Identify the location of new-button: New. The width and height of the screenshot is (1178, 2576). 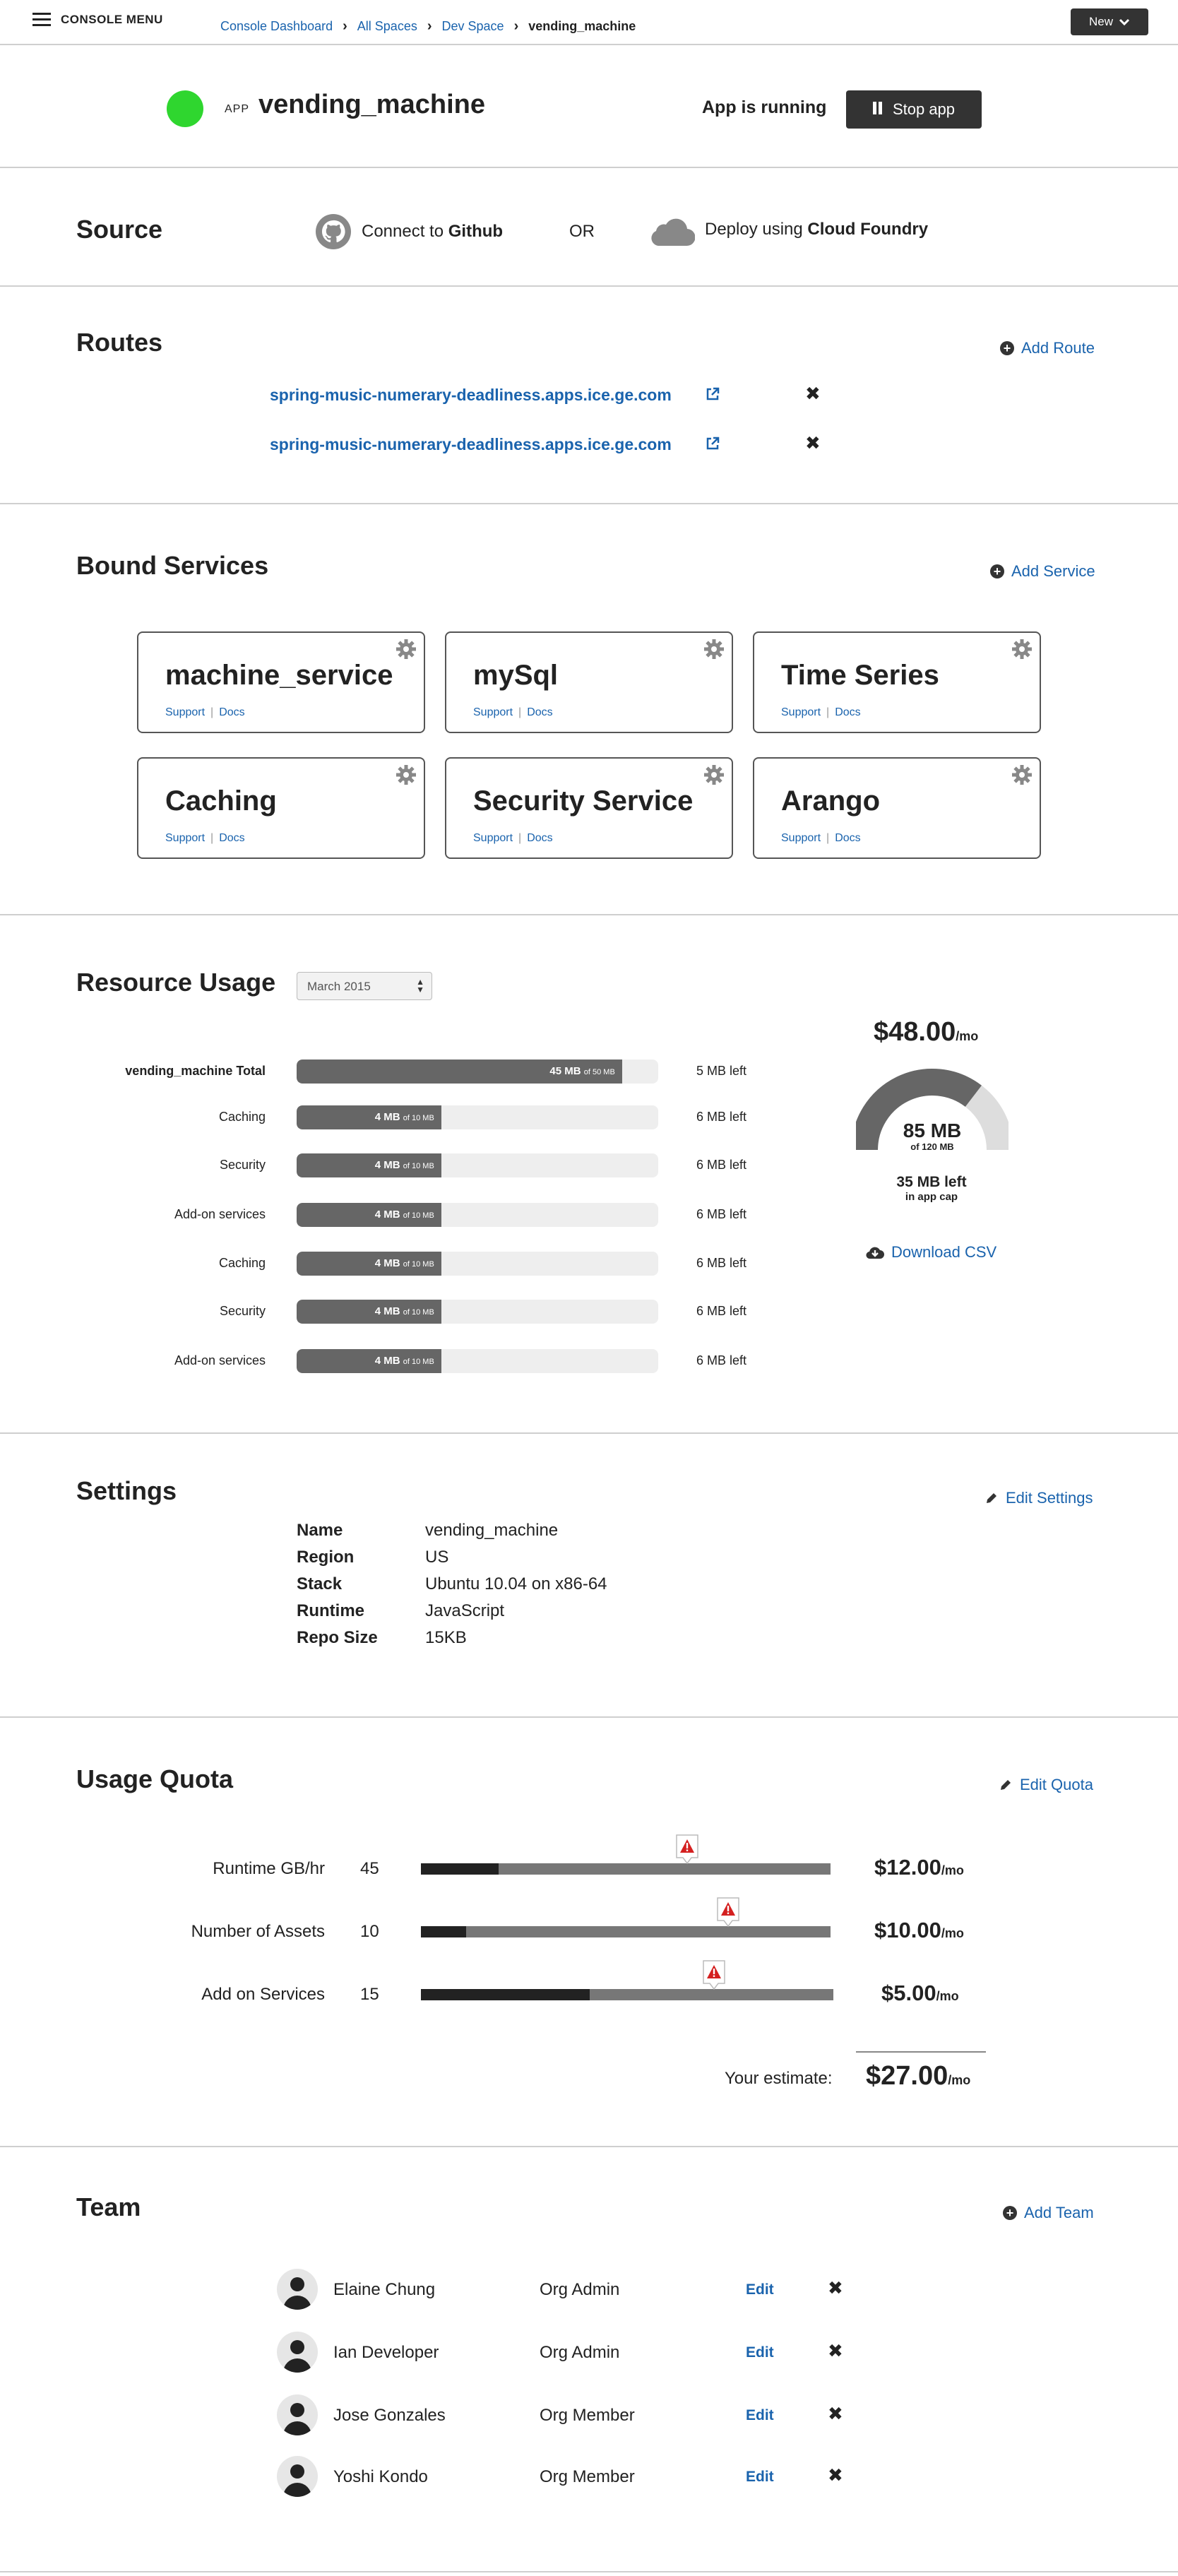
(1109, 21).